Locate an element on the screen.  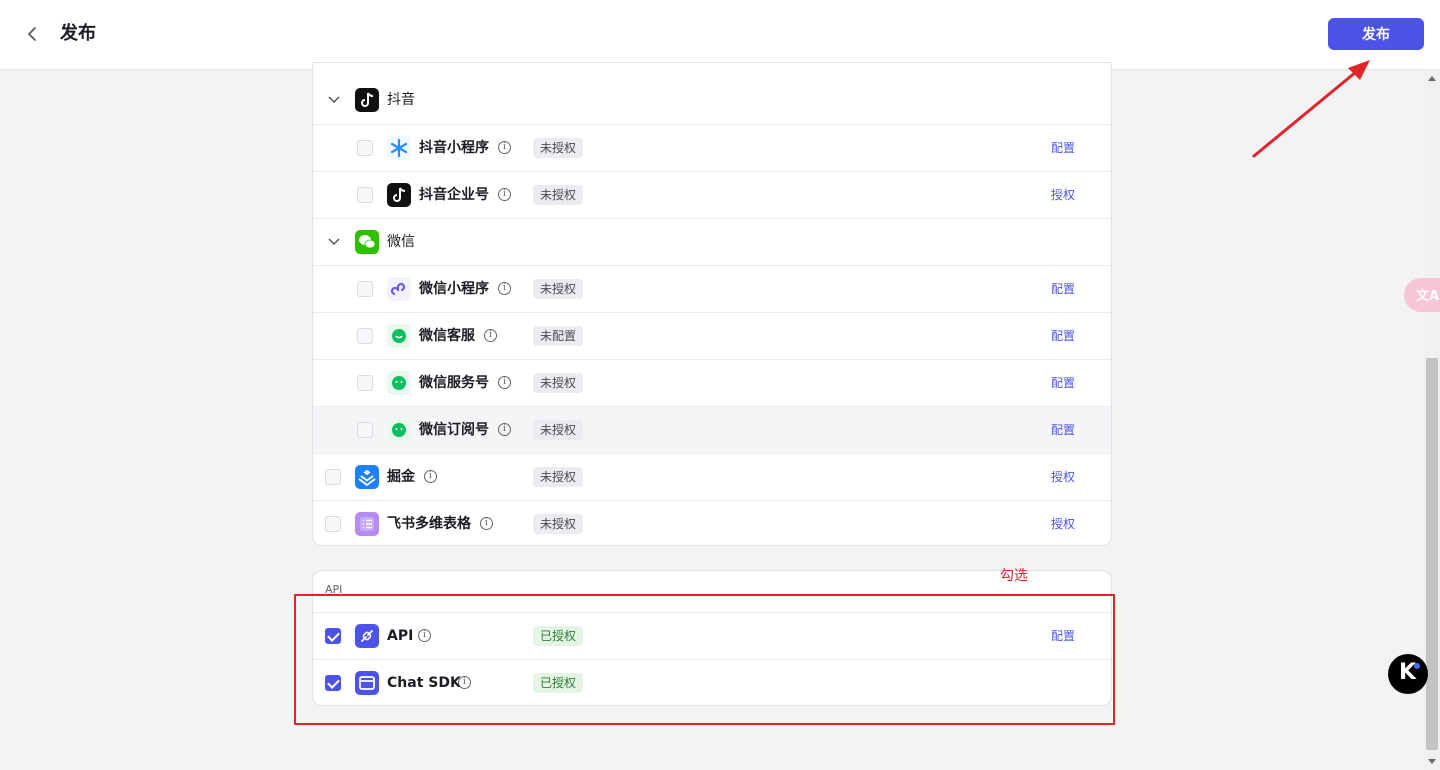
list-item: 微信小程序 i 未授权 配置 is located at coordinates (712, 288).